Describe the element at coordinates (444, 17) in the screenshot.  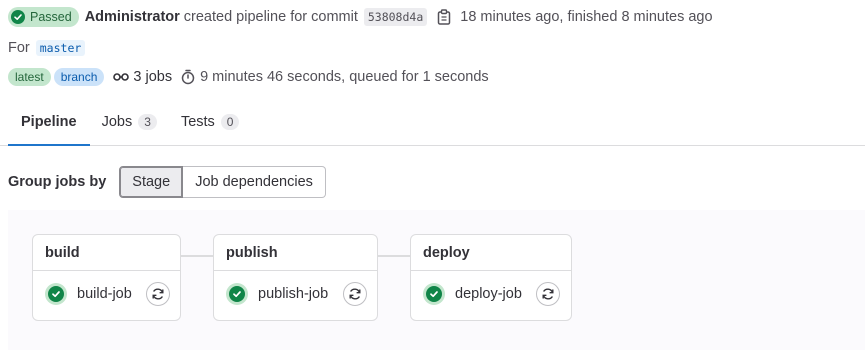
I see `copy-to-clipboard-icon` at that location.